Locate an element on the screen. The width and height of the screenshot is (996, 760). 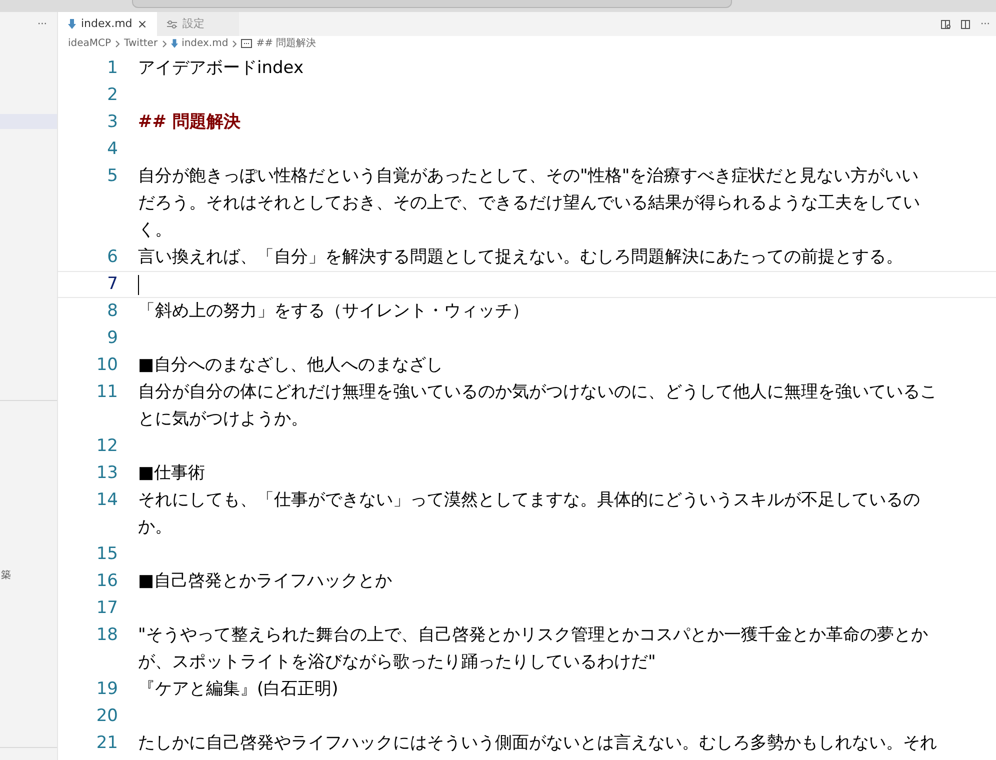
line-number: 20 is located at coordinates (106, 716).